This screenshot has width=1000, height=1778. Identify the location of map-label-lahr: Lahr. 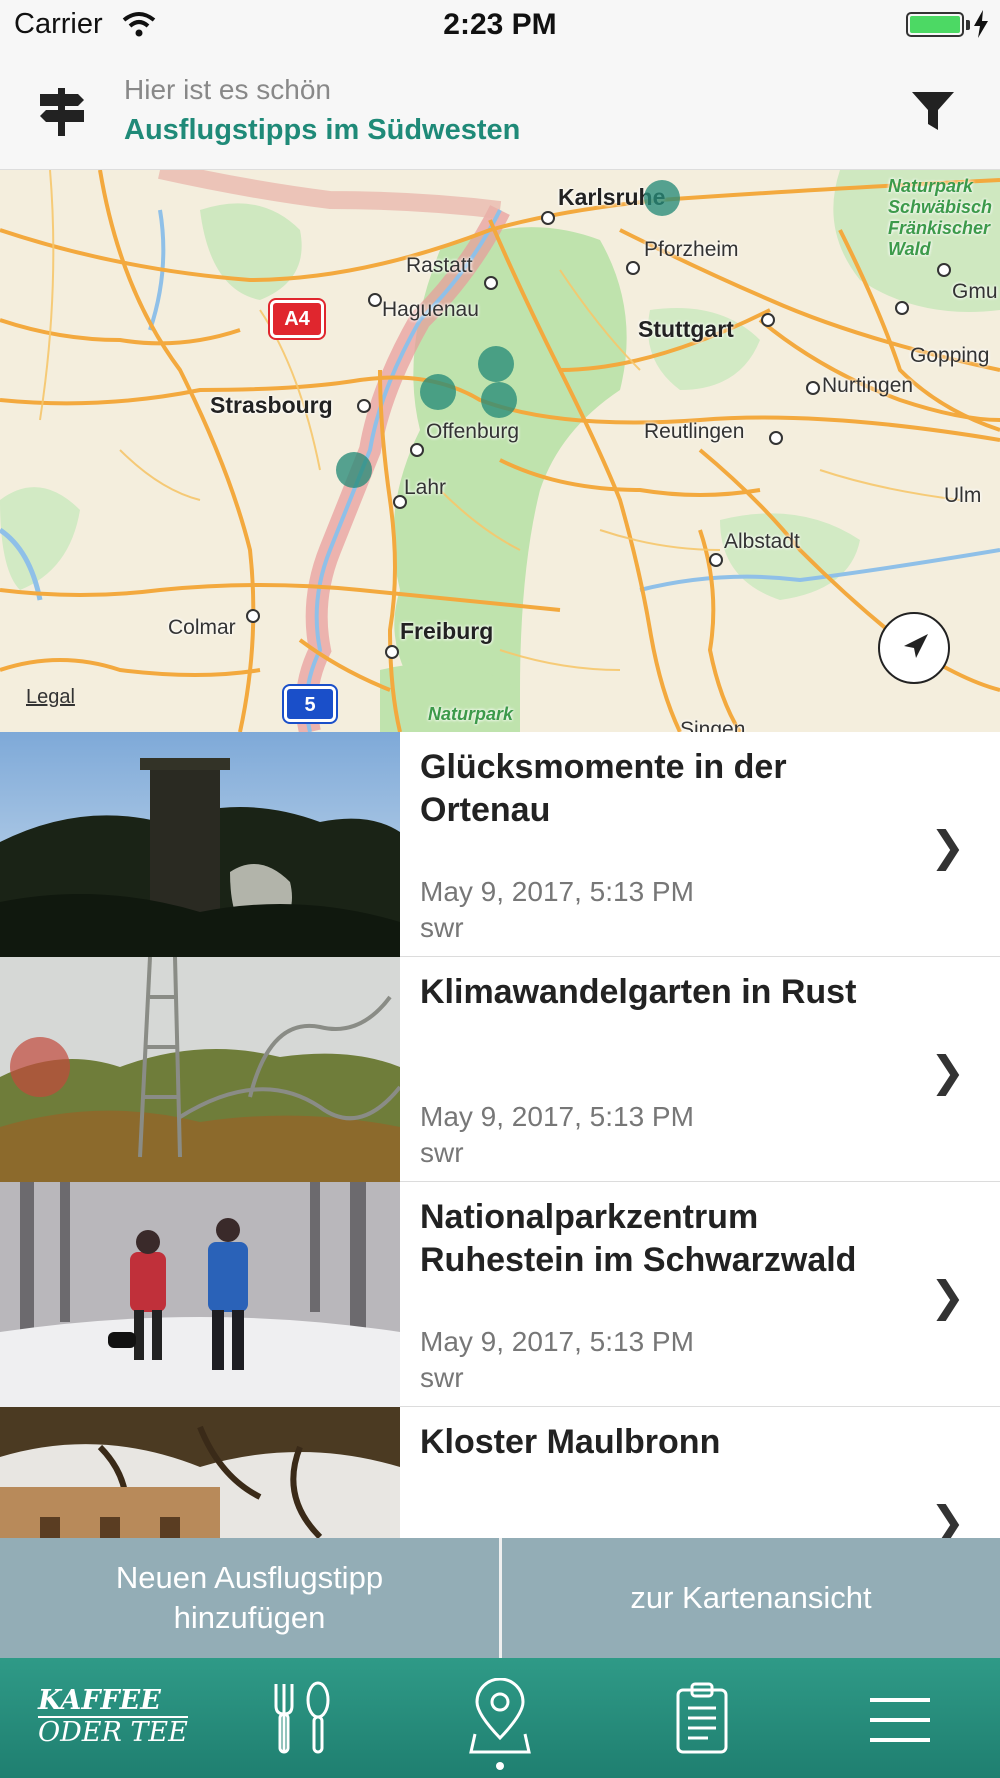
(425, 487).